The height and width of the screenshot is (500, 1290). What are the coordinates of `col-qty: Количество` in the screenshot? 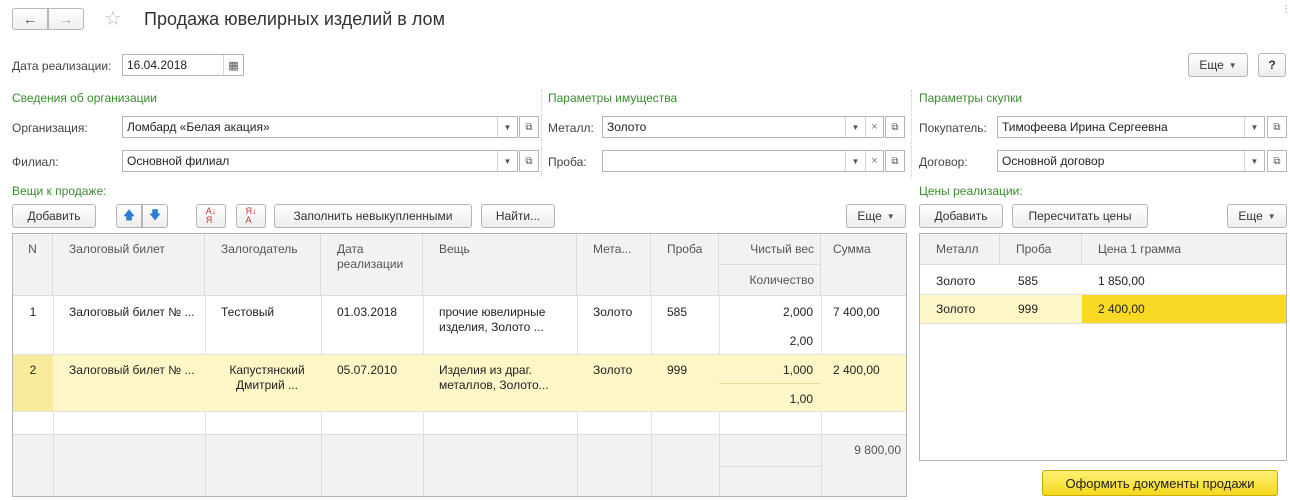 It's located at (770, 280).